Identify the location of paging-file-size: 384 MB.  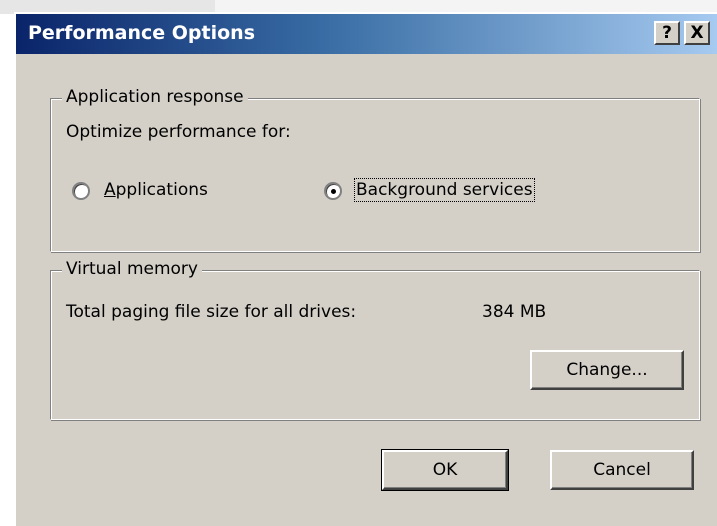
(514, 312).